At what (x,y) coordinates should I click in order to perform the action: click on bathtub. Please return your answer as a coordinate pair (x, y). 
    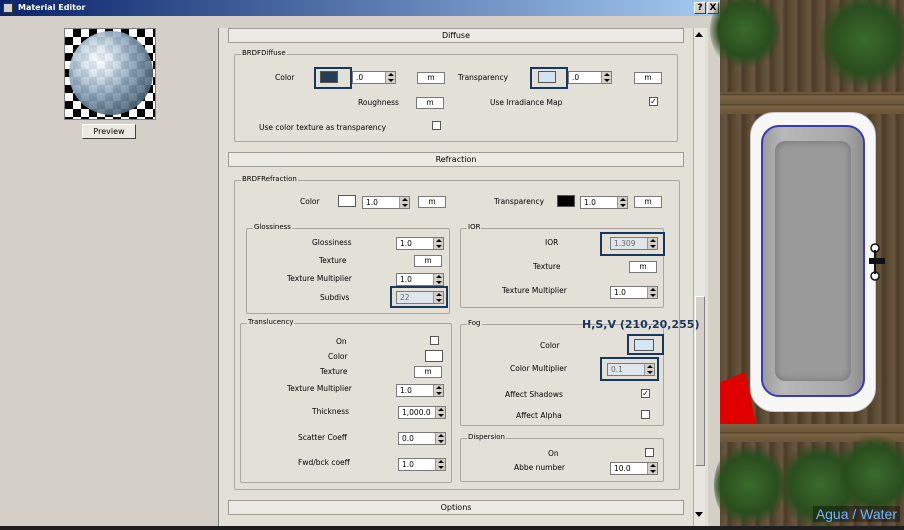
    Looking at the image, I should click on (813, 262).